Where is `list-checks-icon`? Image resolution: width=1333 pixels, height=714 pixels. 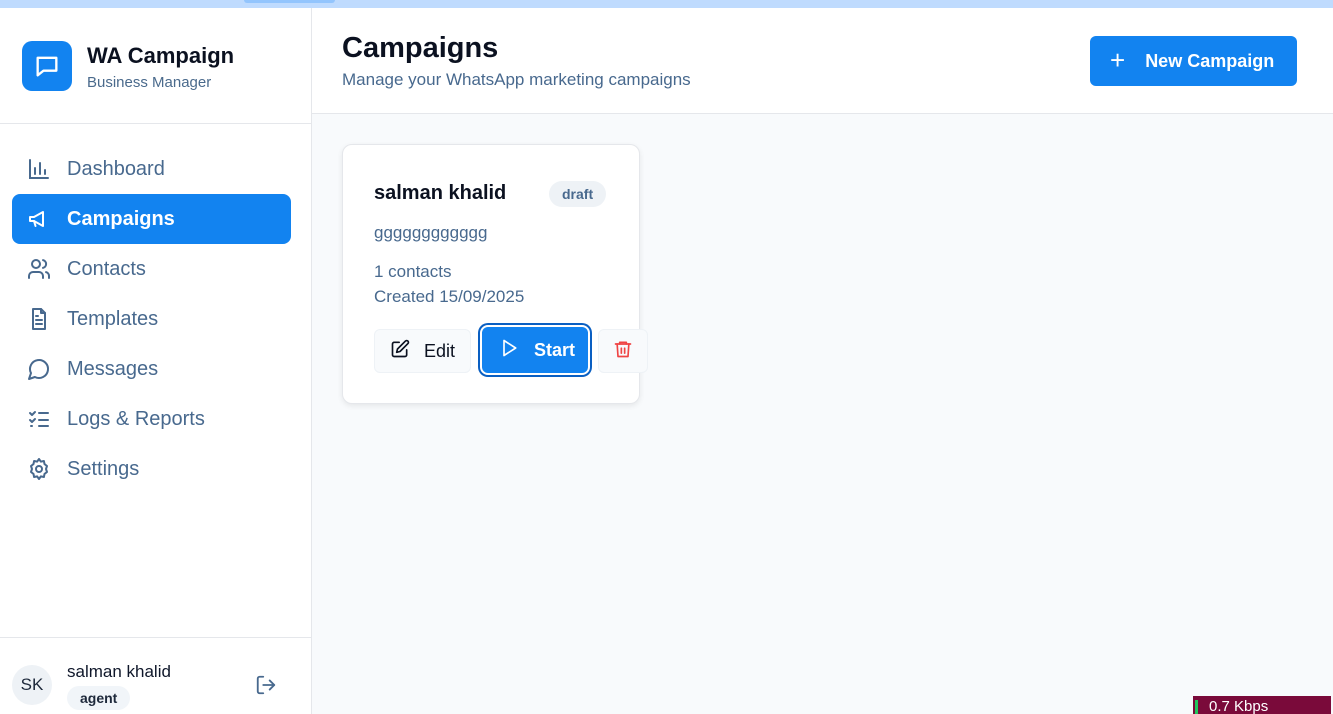
list-checks-icon is located at coordinates (39, 419).